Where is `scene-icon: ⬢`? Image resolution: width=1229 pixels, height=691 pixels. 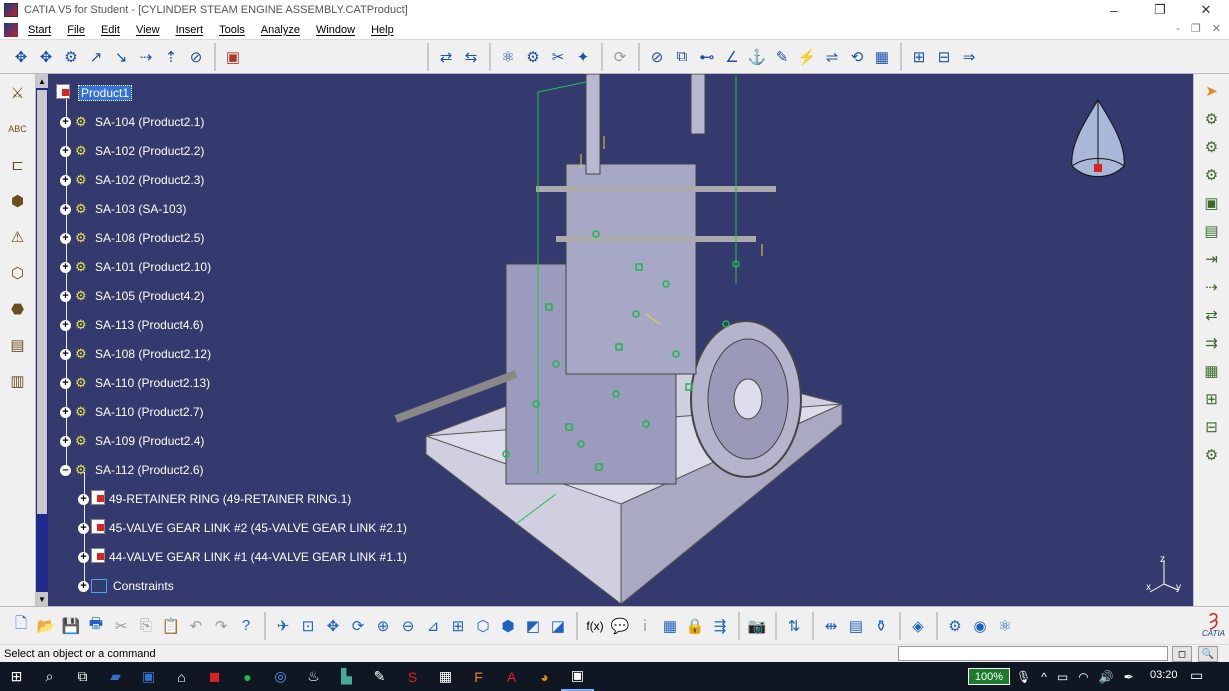 scene-icon: ⬢ is located at coordinates (18, 201).